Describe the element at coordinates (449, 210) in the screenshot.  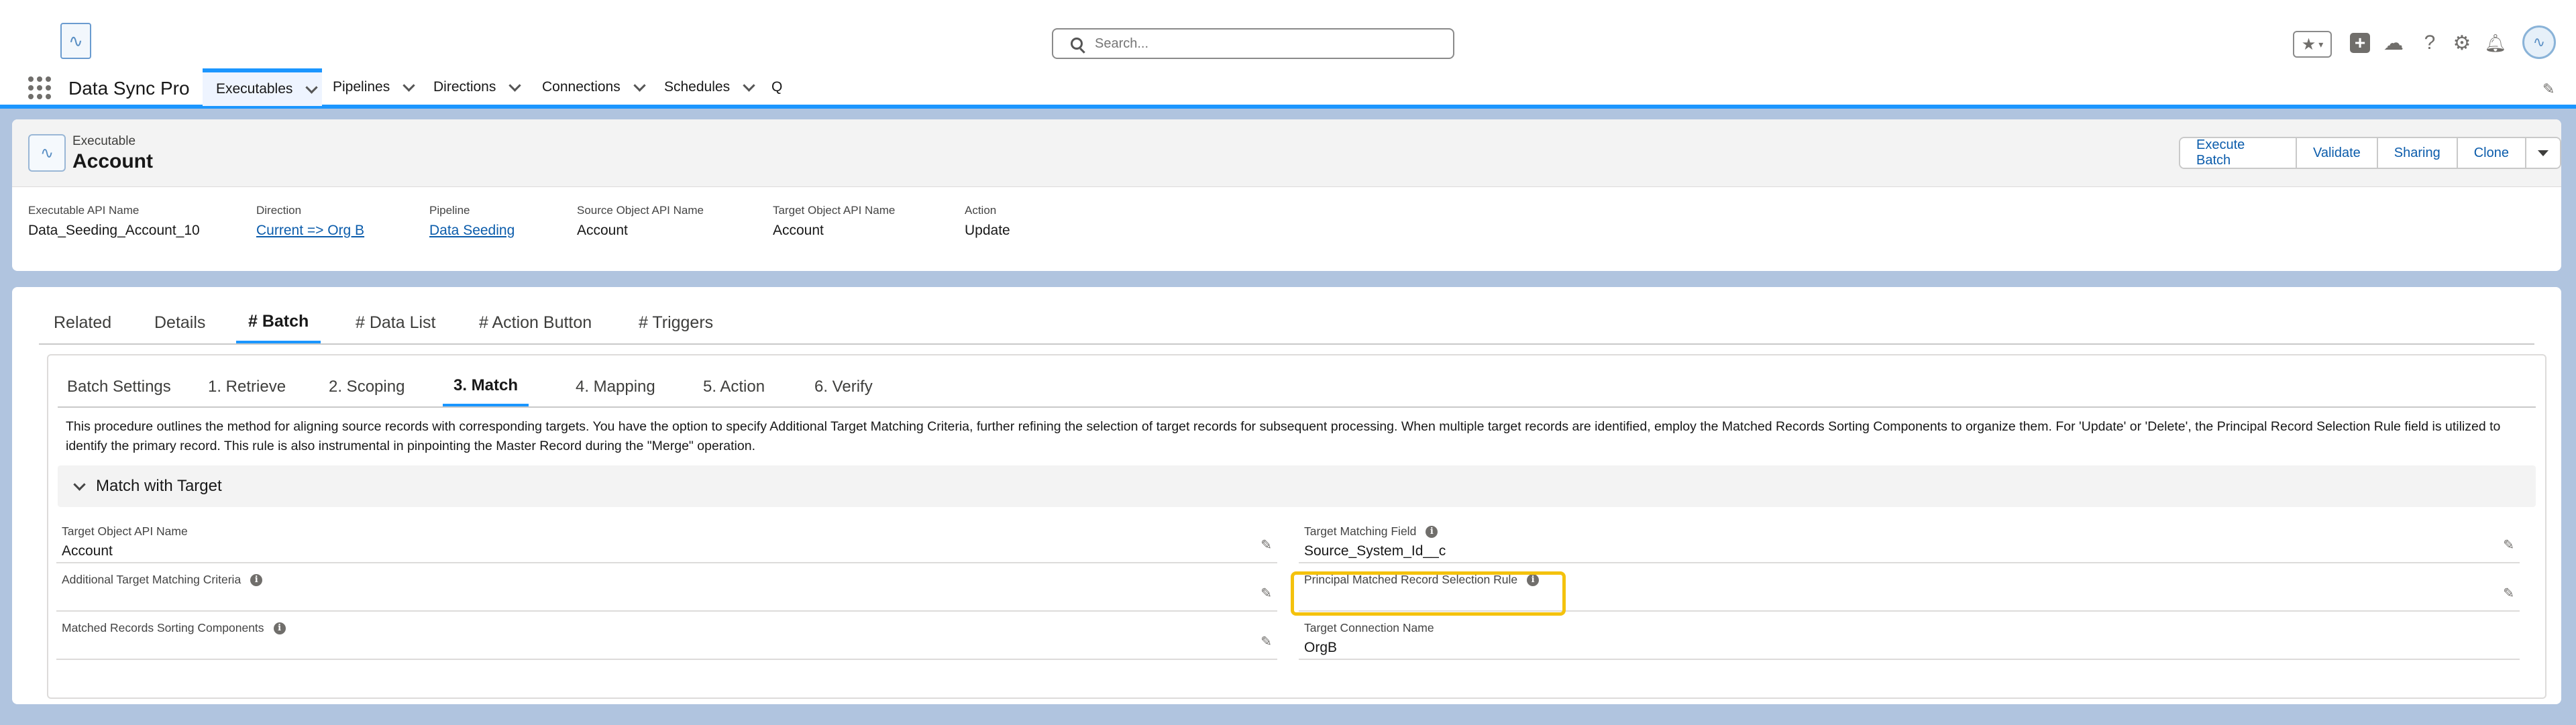
I see `field-label: Pipeline` at that location.